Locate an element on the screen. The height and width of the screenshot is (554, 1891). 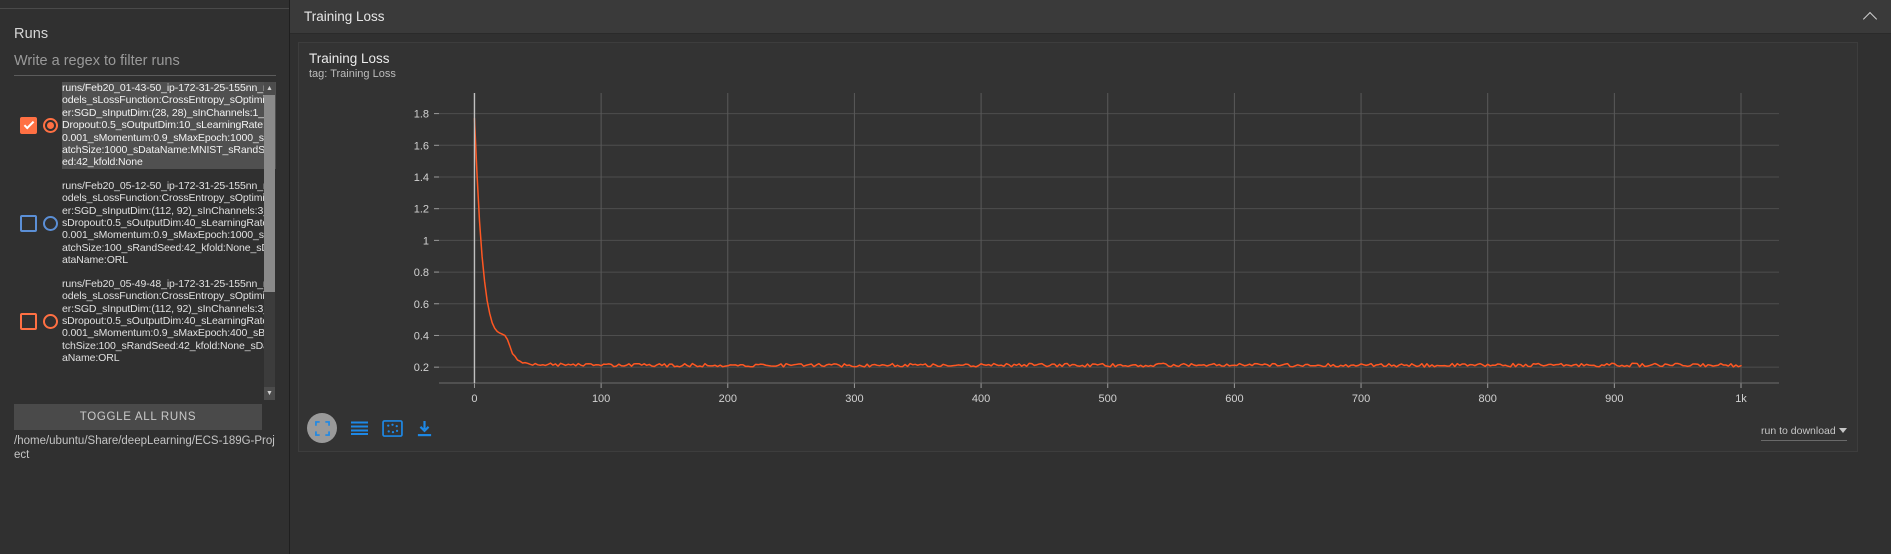
x-tick-label: 0 is located at coordinates (474, 399).